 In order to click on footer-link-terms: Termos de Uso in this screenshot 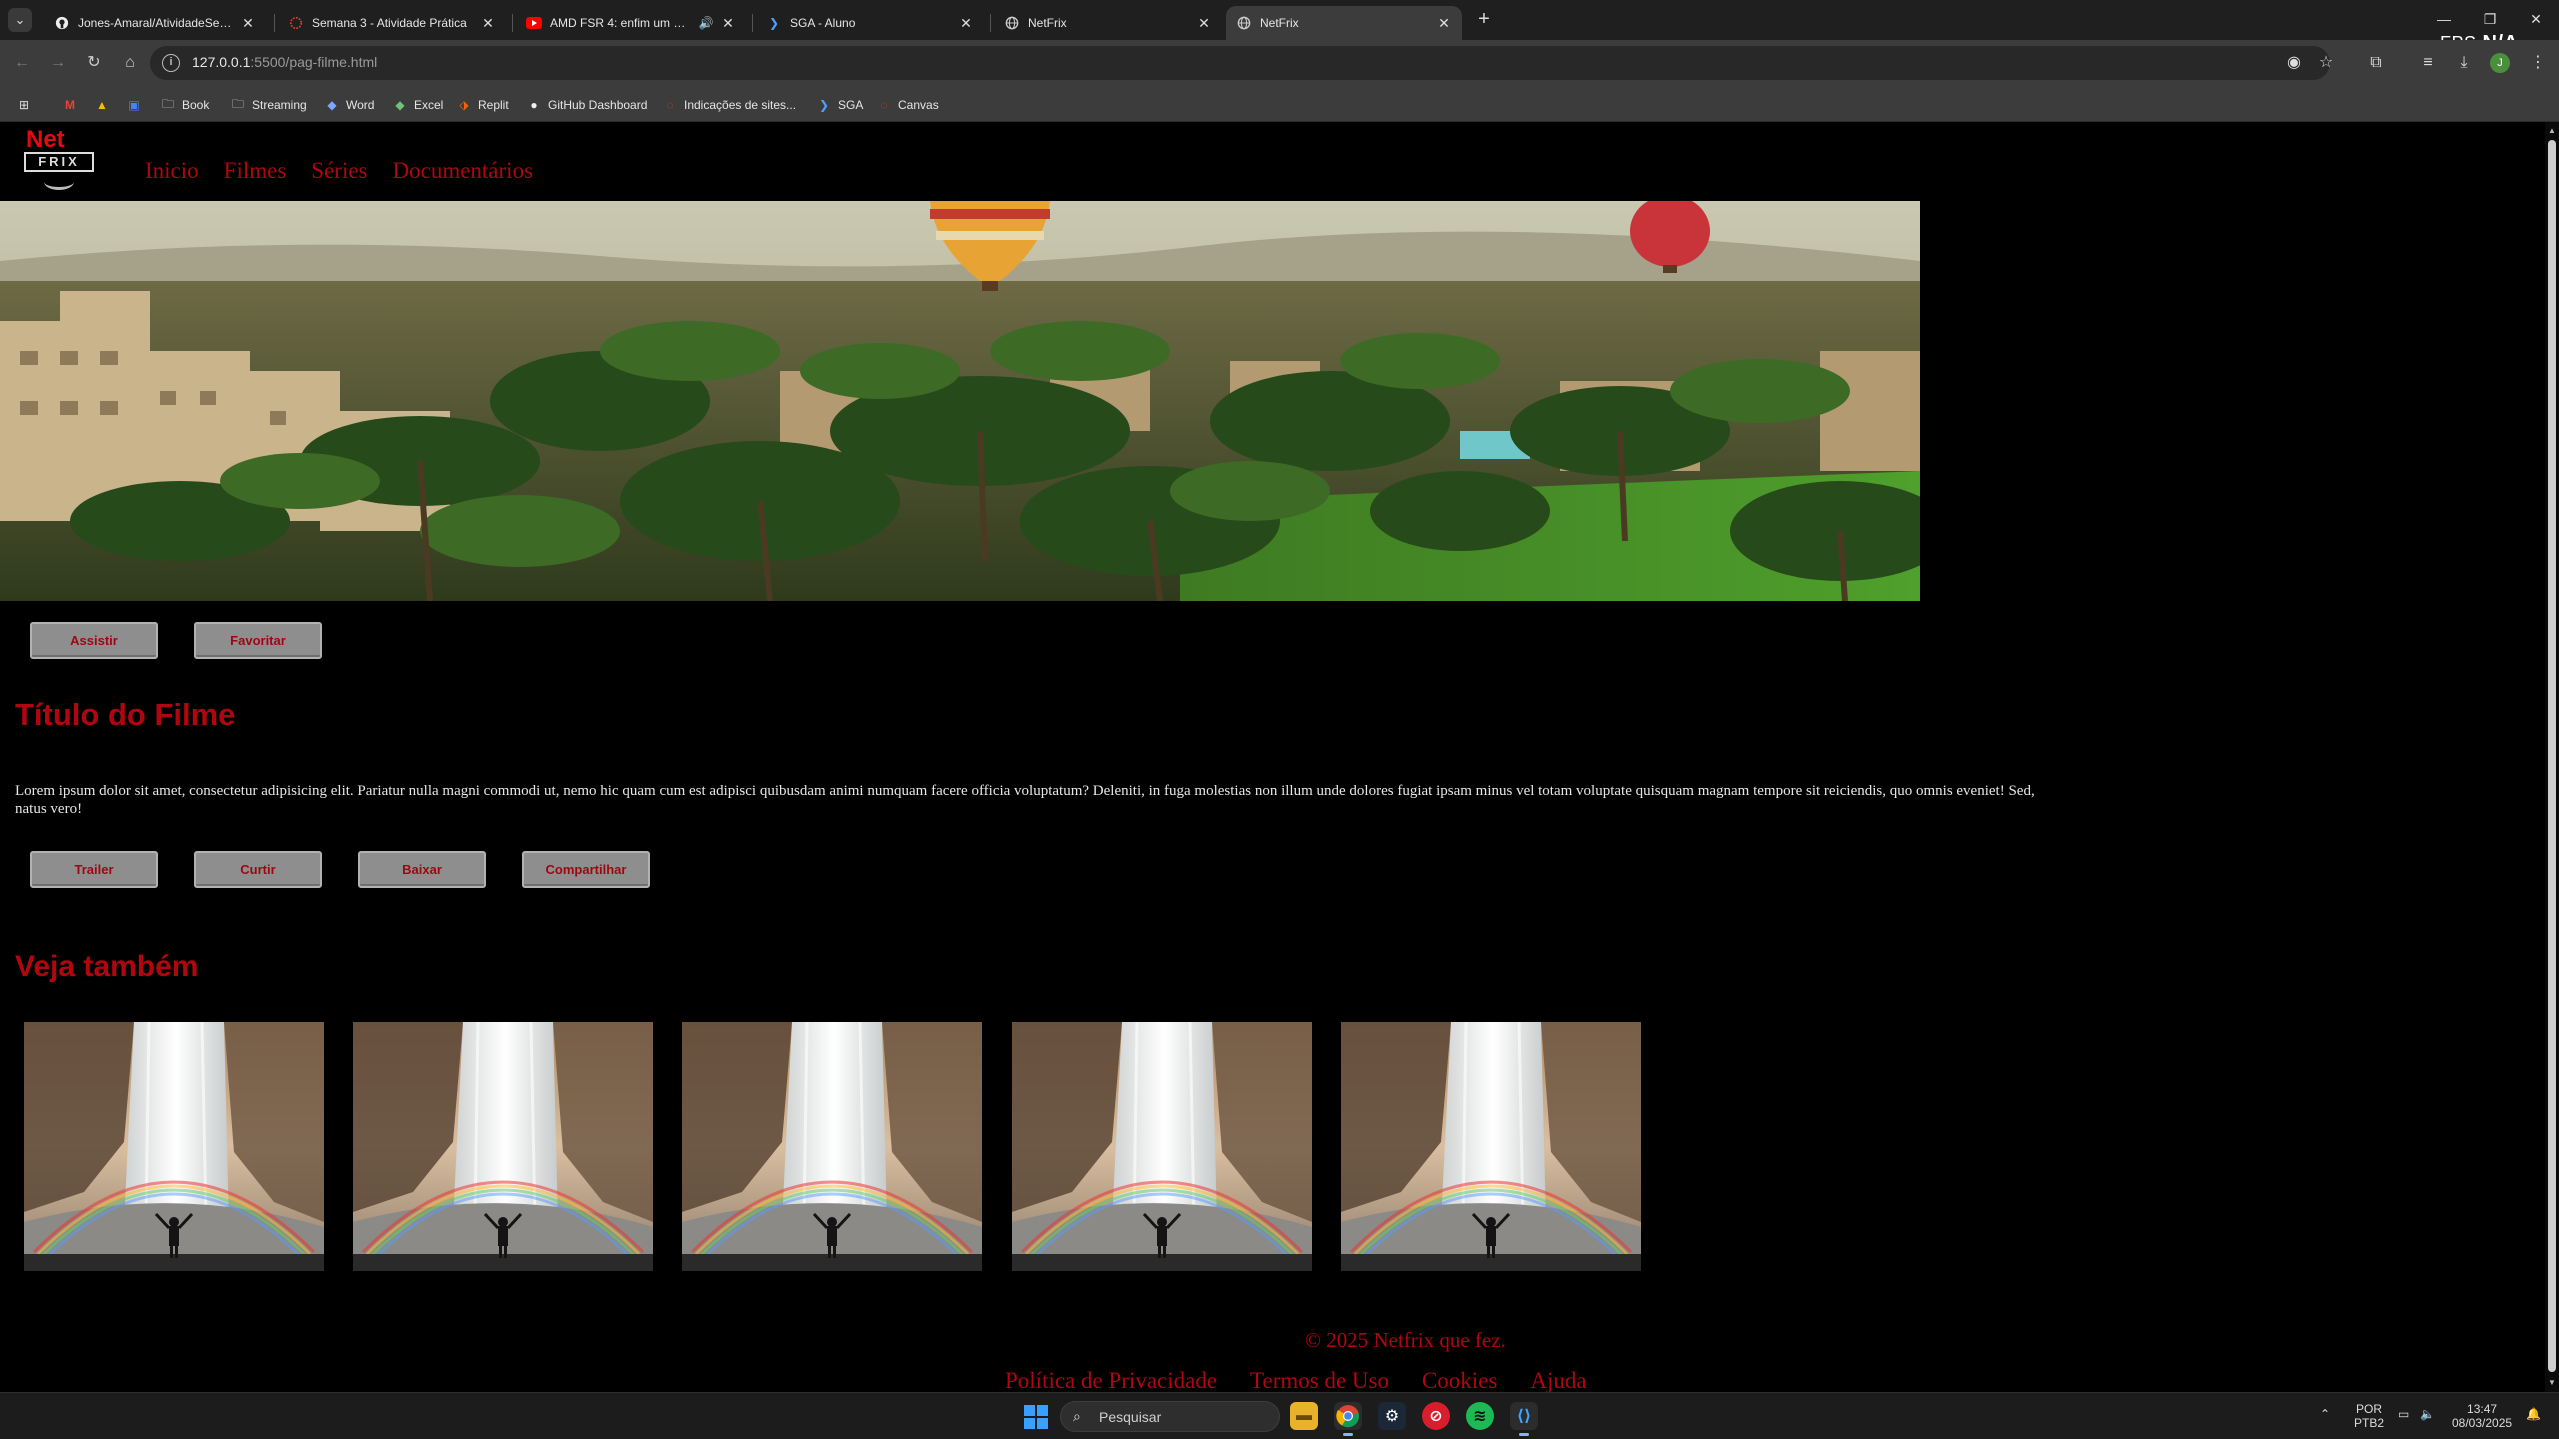, I will do `click(1319, 1380)`.